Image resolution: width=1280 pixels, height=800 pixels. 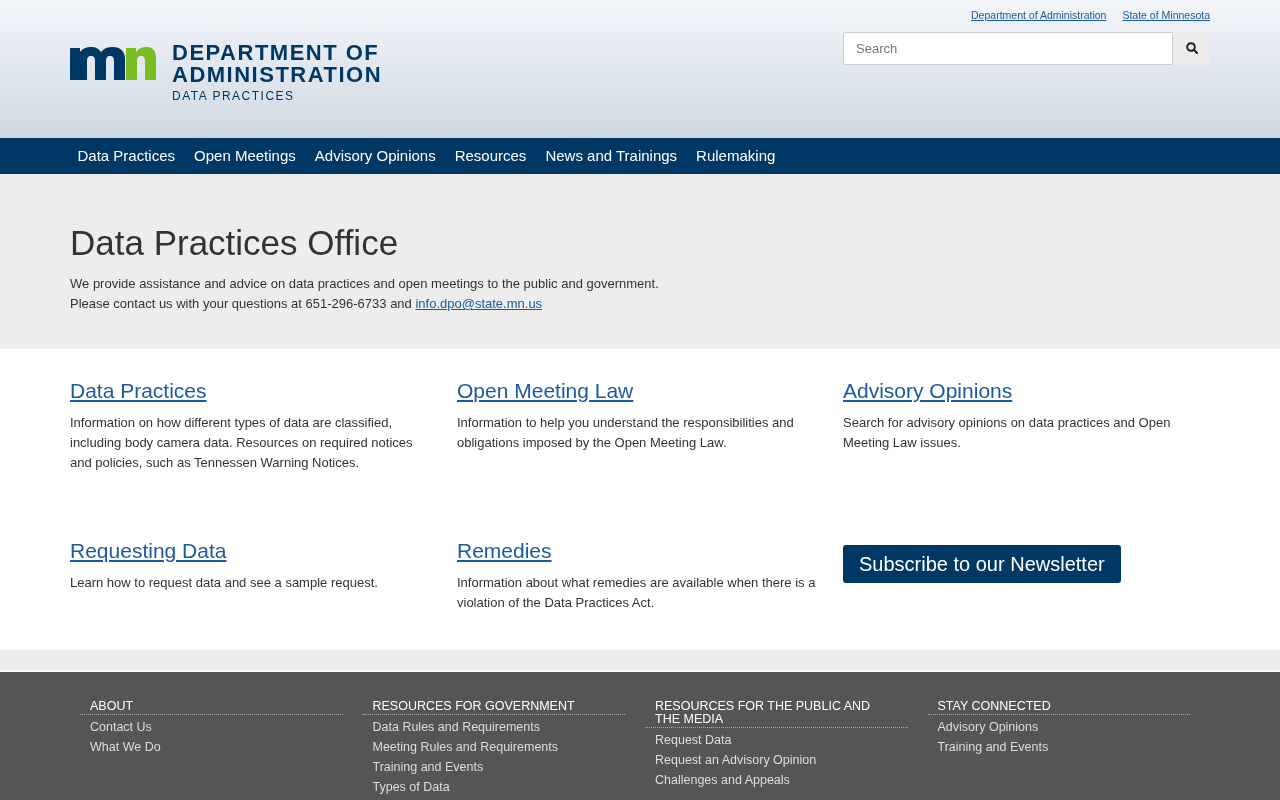 I want to click on top-link: State of Minnesota, so click(x=1166, y=16).